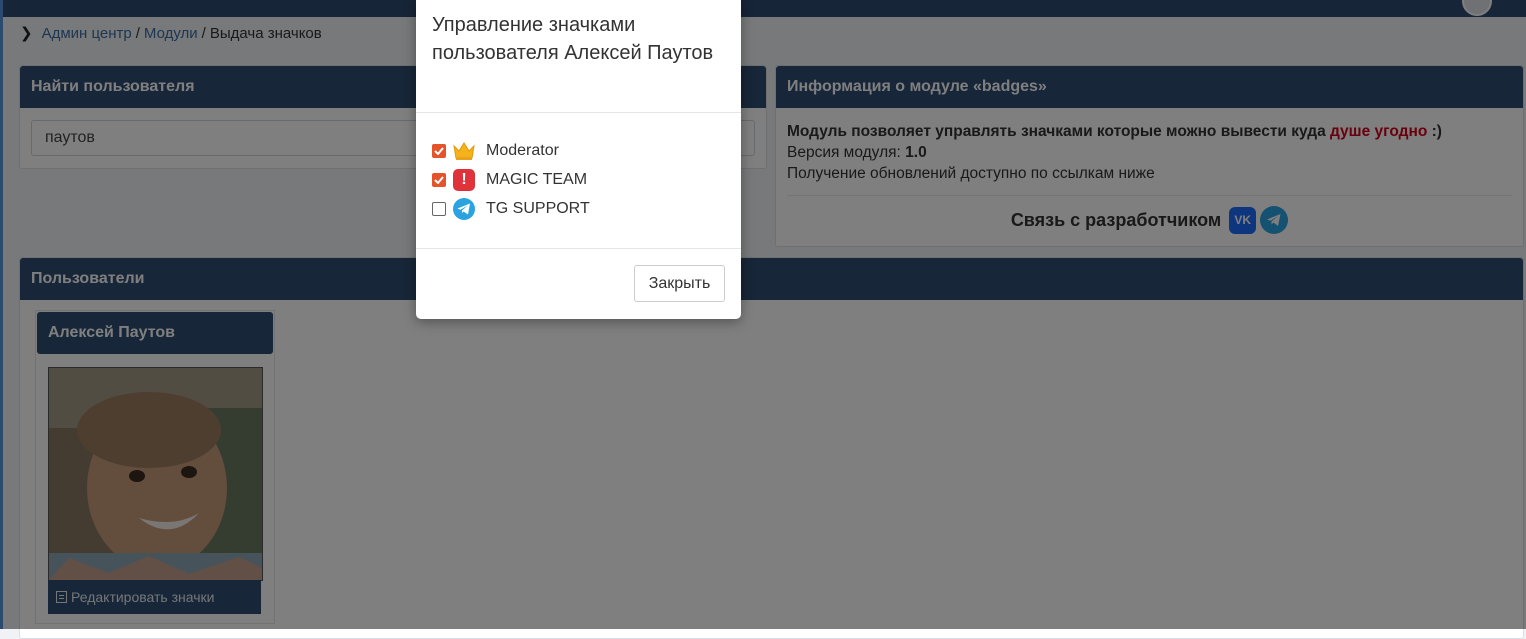 Image resolution: width=1526 pixels, height=639 pixels. I want to click on magic-team-label: MAGIC TEAM, so click(537, 179).